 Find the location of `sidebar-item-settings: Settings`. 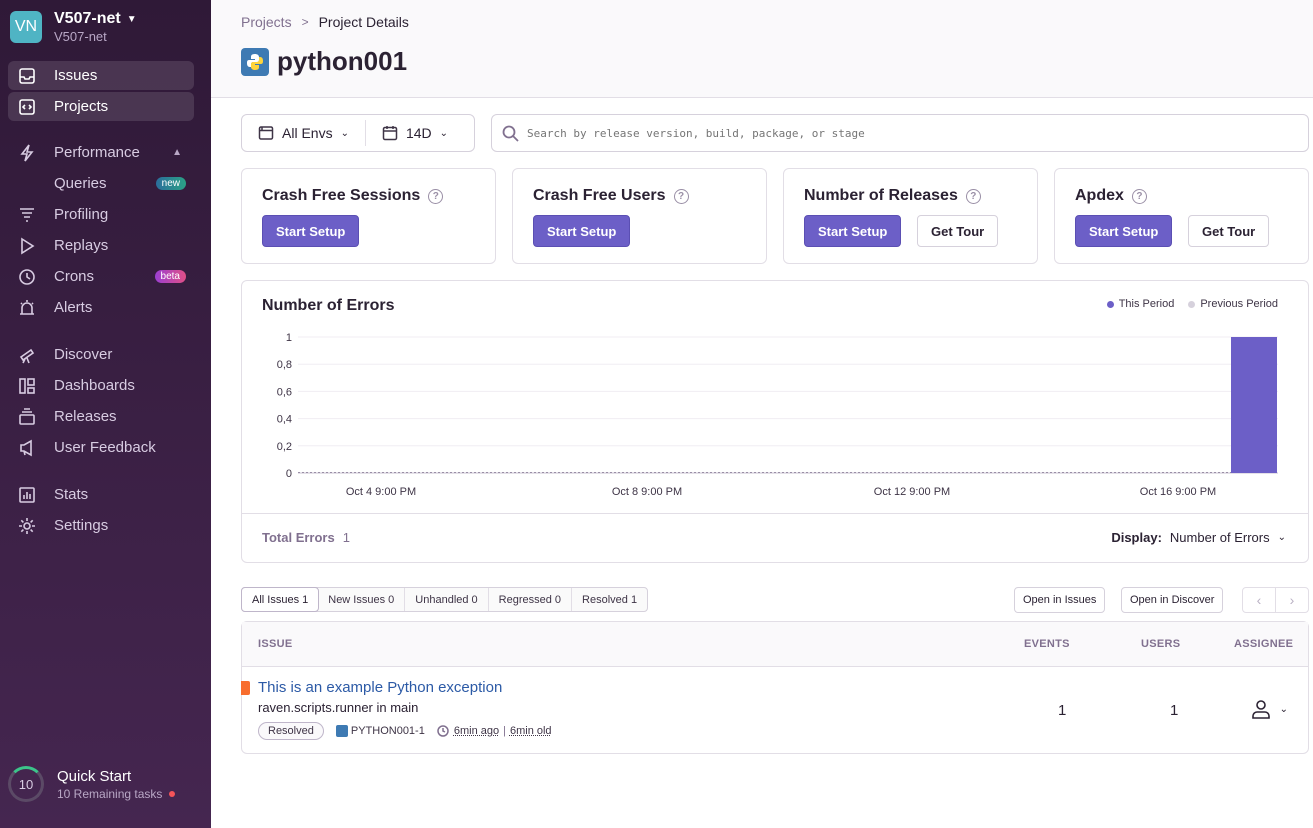

sidebar-item-settings: Settings is located at coordinates (101, 525).